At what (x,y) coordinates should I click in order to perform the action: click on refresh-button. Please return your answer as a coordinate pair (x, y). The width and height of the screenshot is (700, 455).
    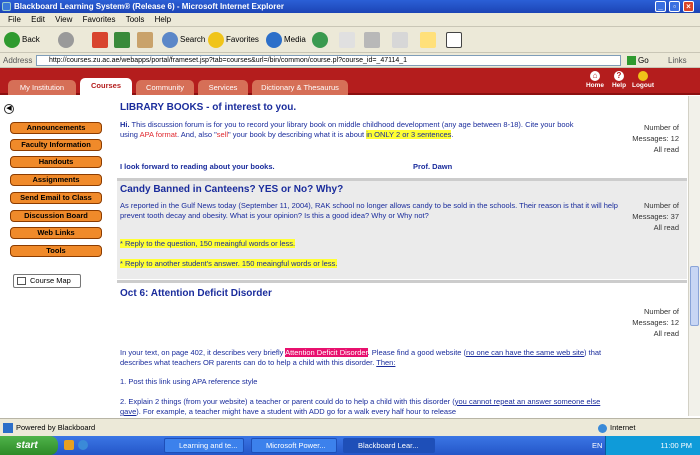
    Looking at the image, I should click on (123, 40).